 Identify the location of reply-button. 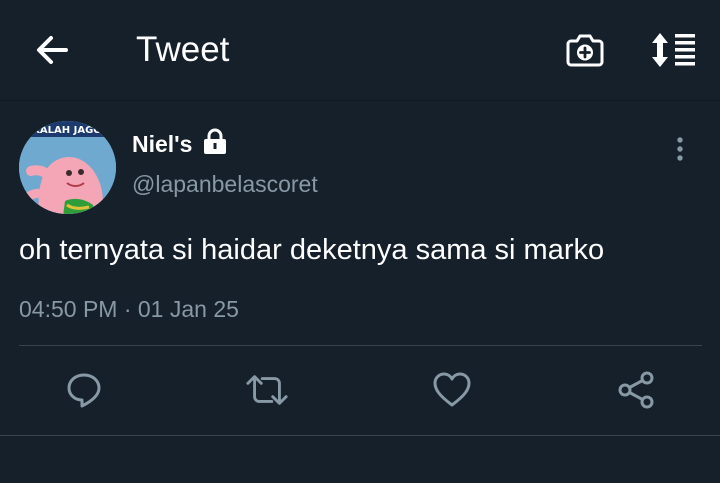
(84, 390).